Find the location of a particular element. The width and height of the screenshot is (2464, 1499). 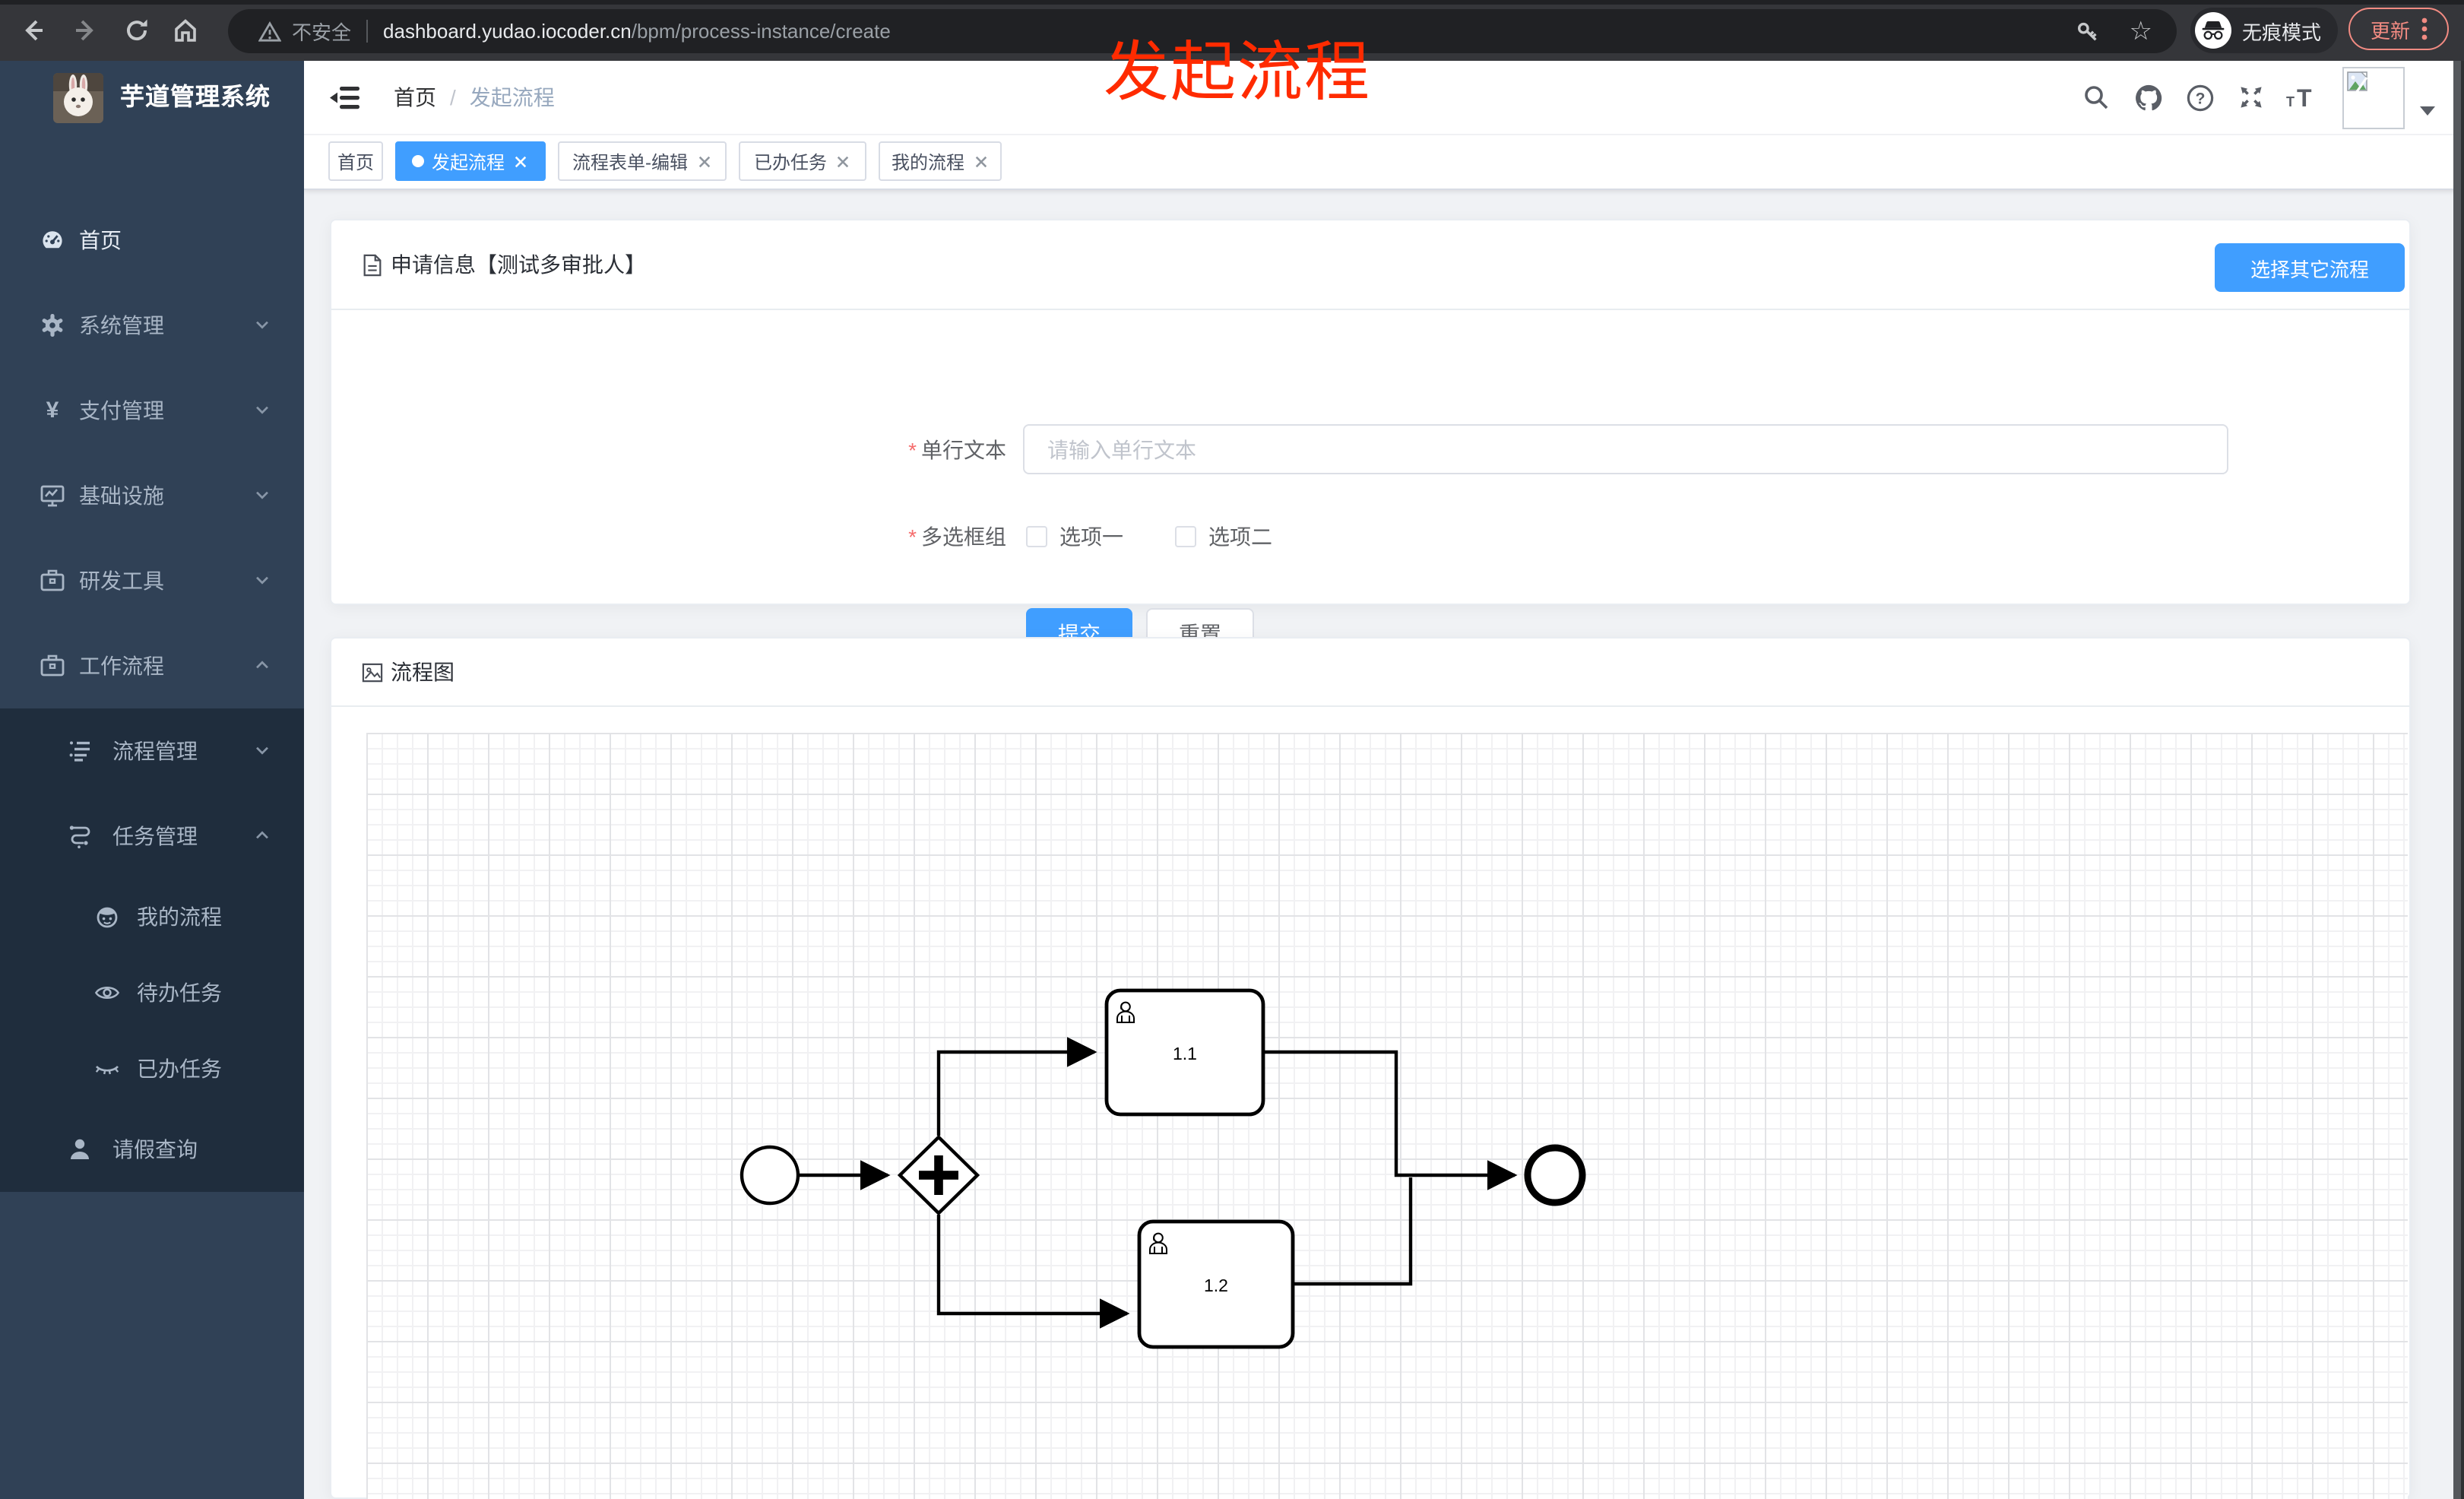

checkbox-option-2-label: 选项二 is located at coordinates (1240, 537).